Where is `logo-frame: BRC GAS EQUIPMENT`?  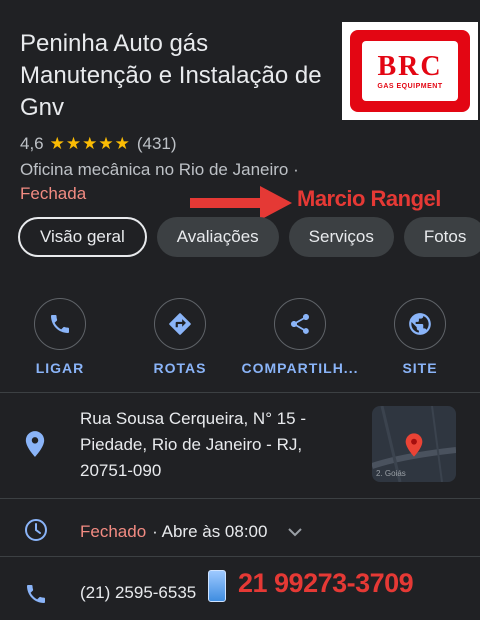 logo-frame: BRC GAS EQUIPMENT is located at coordinates (410, 71).